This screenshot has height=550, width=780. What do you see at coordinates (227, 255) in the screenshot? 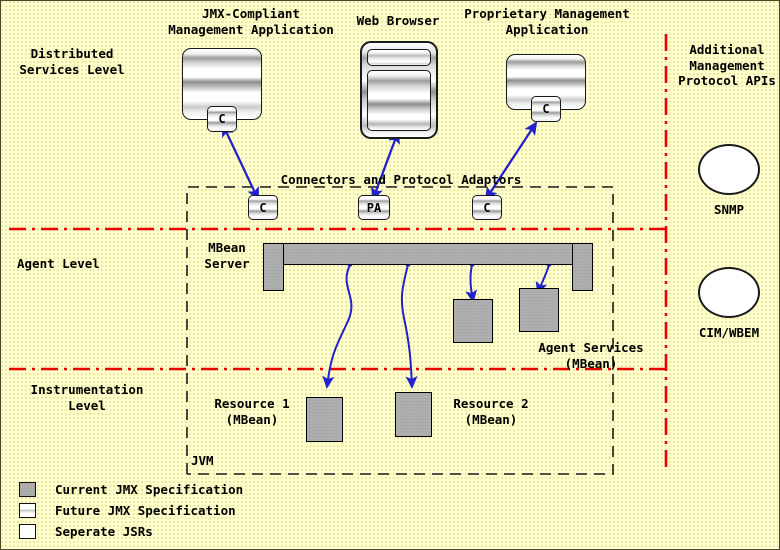
I see `mbean-server-label: MBean Server` at bounding box center [227, 255].